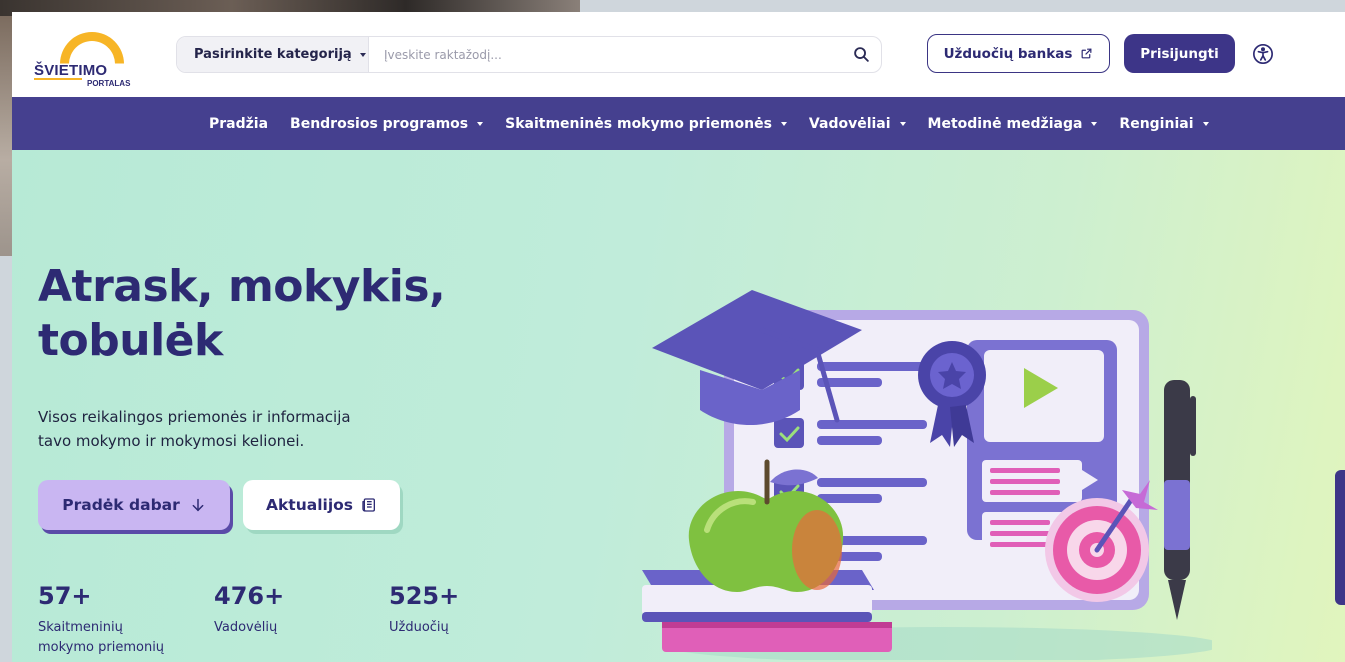  What do you see at coordinates (130, 340) in the screenshot?
I see `hero-title-line-2: tobulėk` at bounding box center [130, 340].